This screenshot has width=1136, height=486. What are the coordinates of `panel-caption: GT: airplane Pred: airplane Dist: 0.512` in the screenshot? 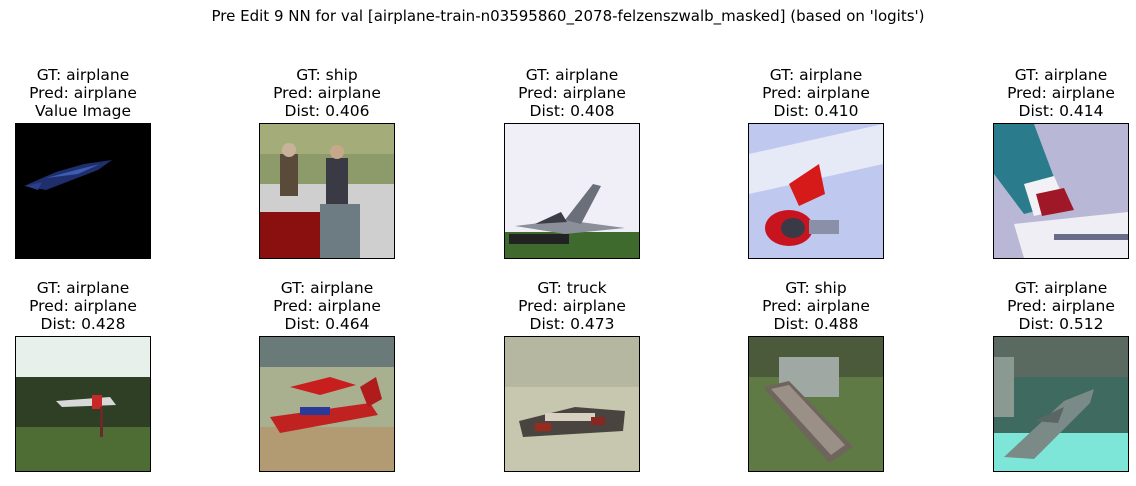 It's located at (1044, 306).